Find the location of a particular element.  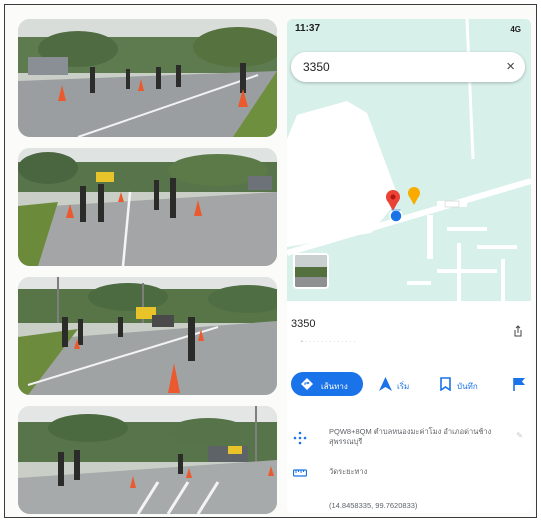

navigation-arrow-icon is located at coordinates (385, 384).